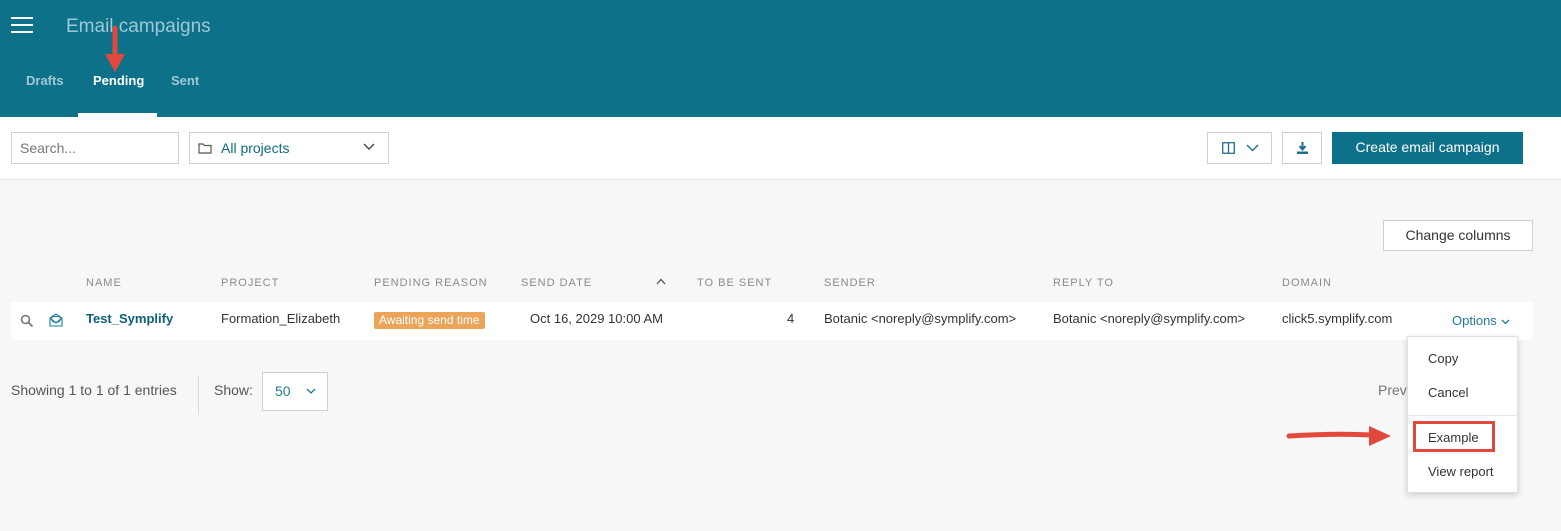 This screenshot has height=531, width=1561. I want to click on project-filter-dropdown: All projects, so click(289, 148).